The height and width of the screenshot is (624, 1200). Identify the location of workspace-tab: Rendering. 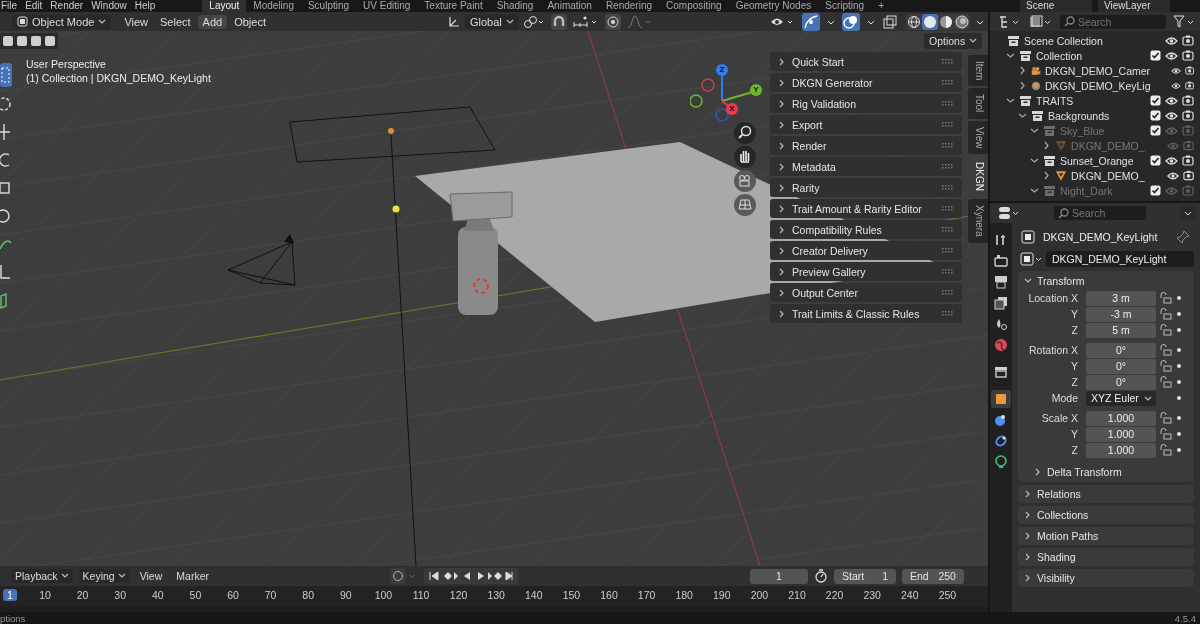
(629, 6).